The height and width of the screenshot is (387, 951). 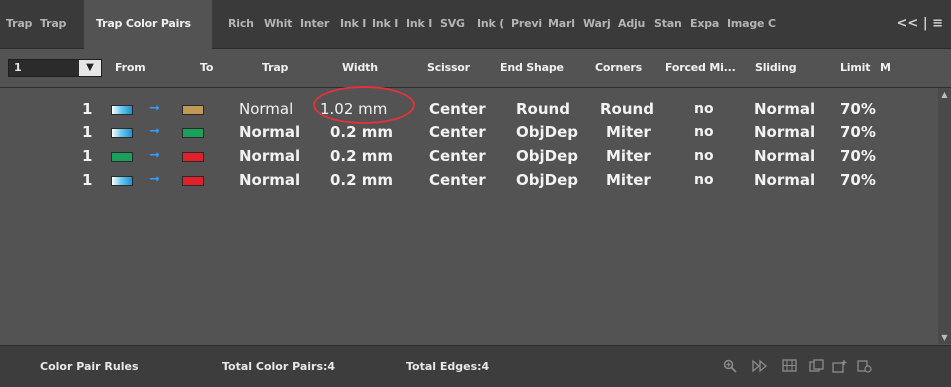 What do you see at coordinates (864, 367) in the screenshot?
I see `delete-icon` at bounding box center [864, 367].